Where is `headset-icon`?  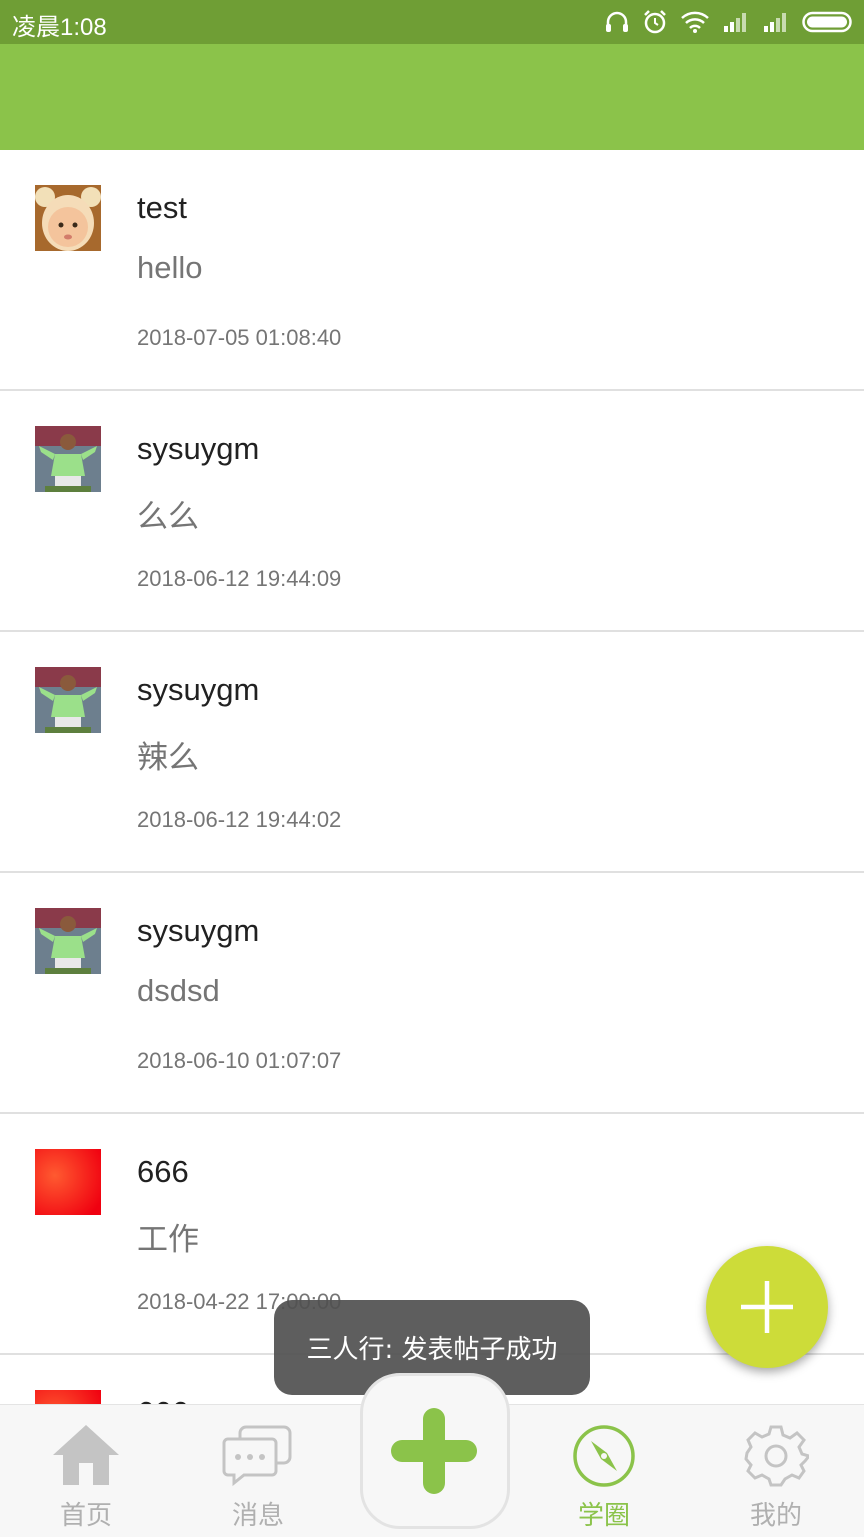
headset-icon is located at coordinates (617, 21).